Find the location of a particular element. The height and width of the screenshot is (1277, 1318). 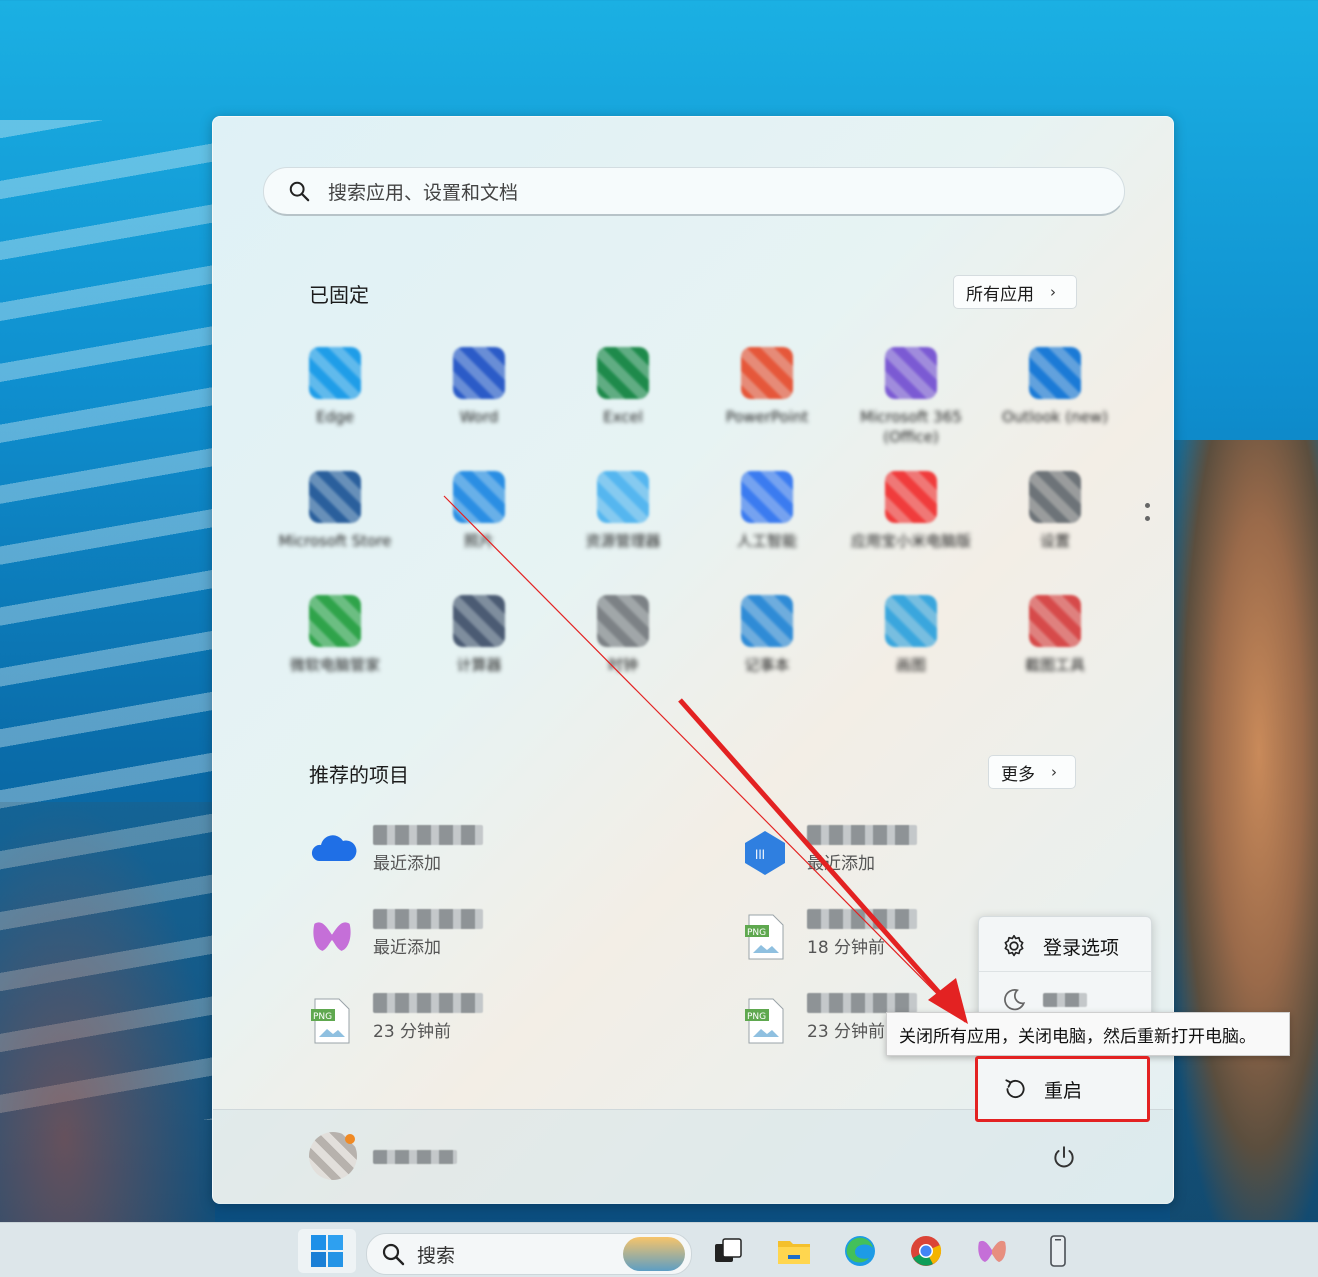

phone-link-button is located at coordinates (1058, 1251).